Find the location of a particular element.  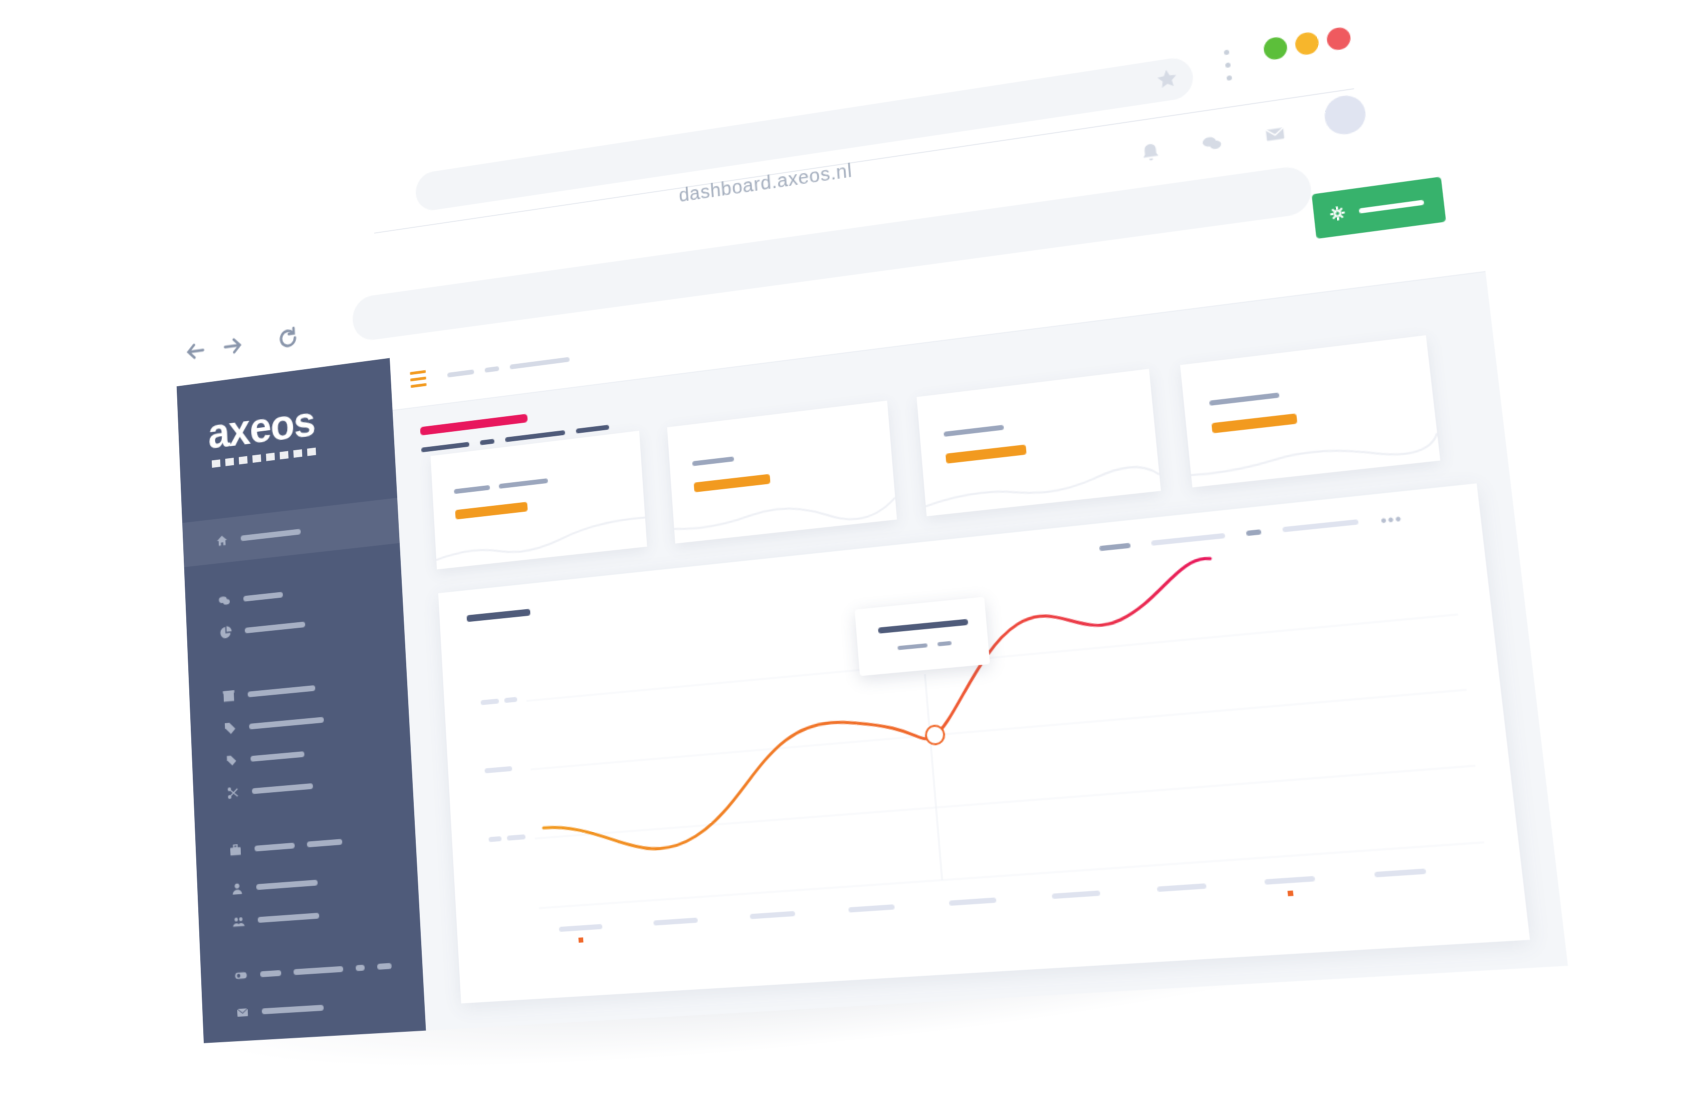

sidebar-item-tools is located at coordinates (270, 789).